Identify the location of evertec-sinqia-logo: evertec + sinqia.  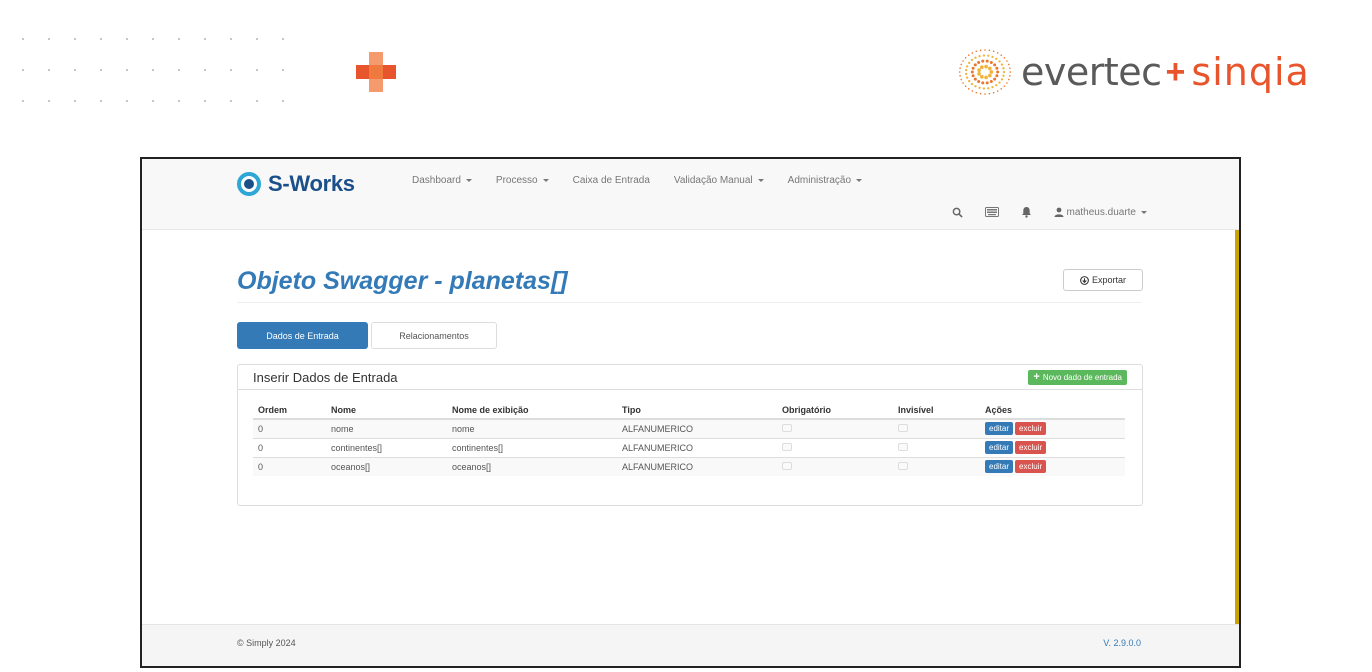
(1132, 72).